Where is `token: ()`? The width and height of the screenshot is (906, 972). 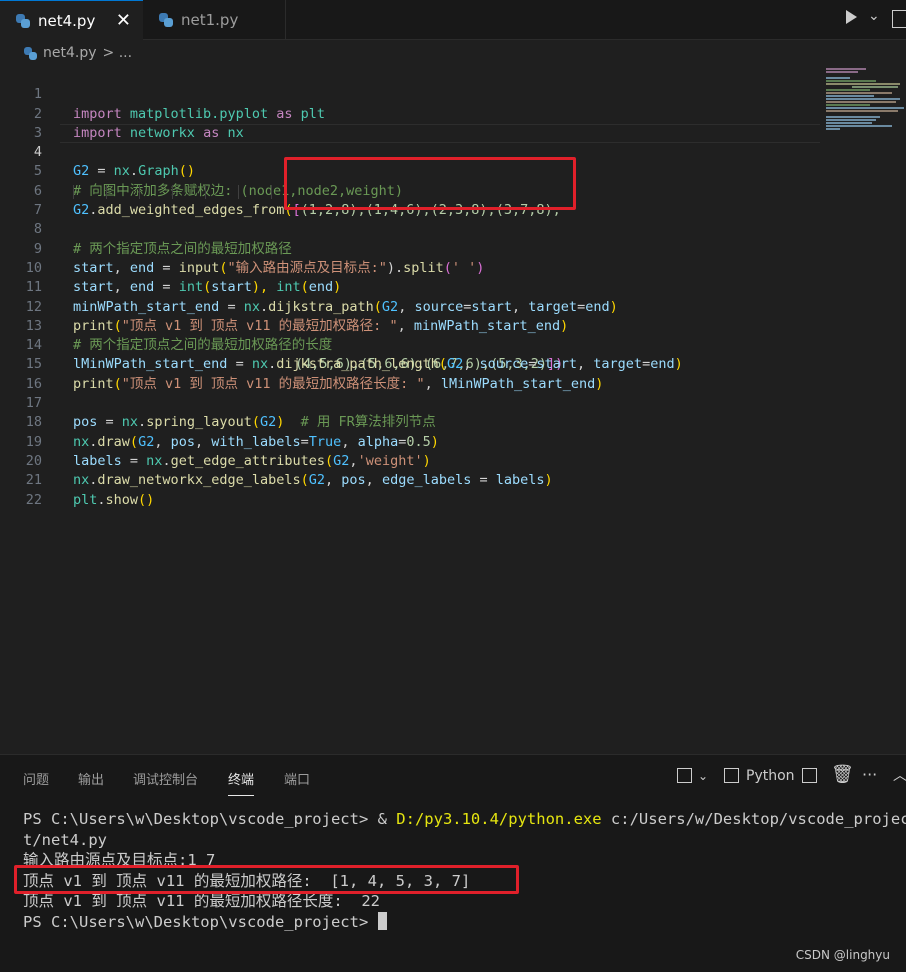 token: () is located at coordinates (146, 499).